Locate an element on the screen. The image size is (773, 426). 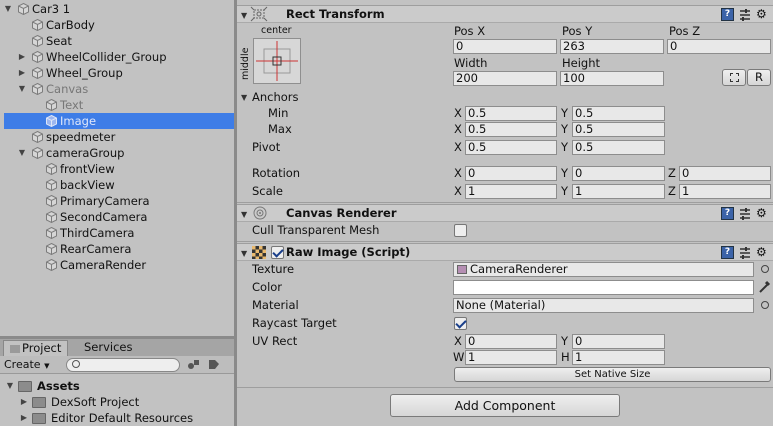
pivot-y-axis-label: Y is located at coordinates (565, 147).